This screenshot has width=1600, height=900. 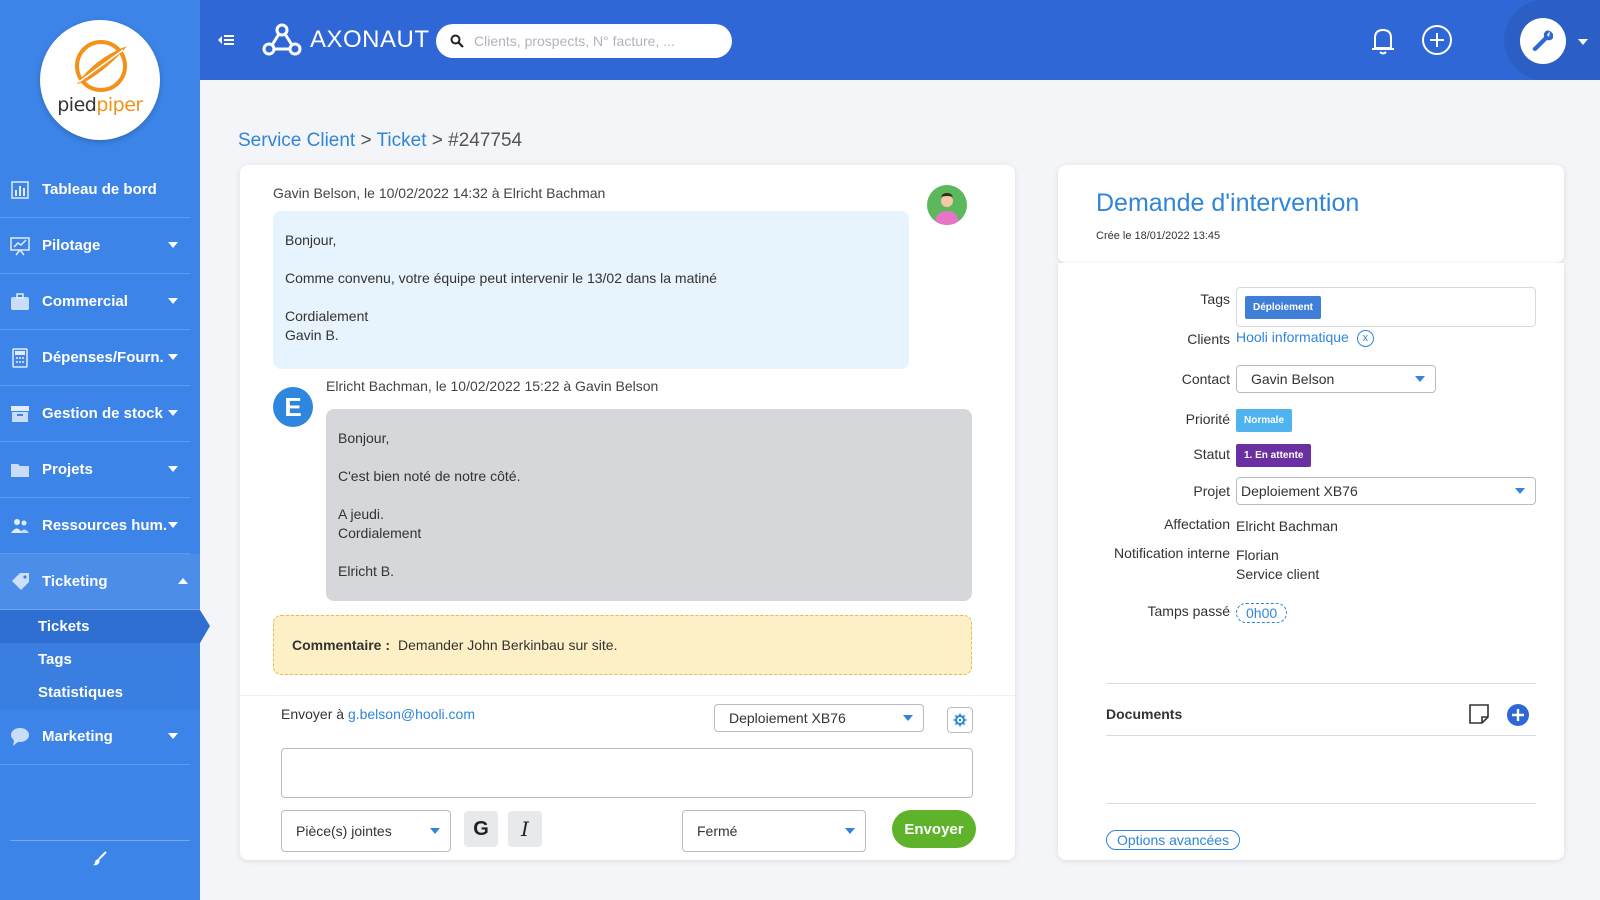 I want to click on reply-project-select: Deploiement XB76, so click(x=819, y=718).